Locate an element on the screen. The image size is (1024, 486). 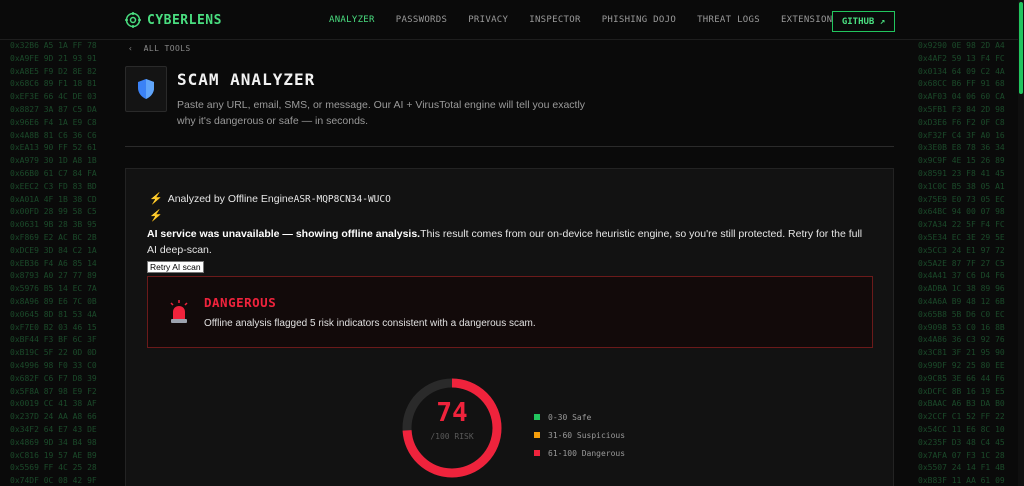
nav-link-analyzer: ANALYZER is located at coordinates (352, 20).